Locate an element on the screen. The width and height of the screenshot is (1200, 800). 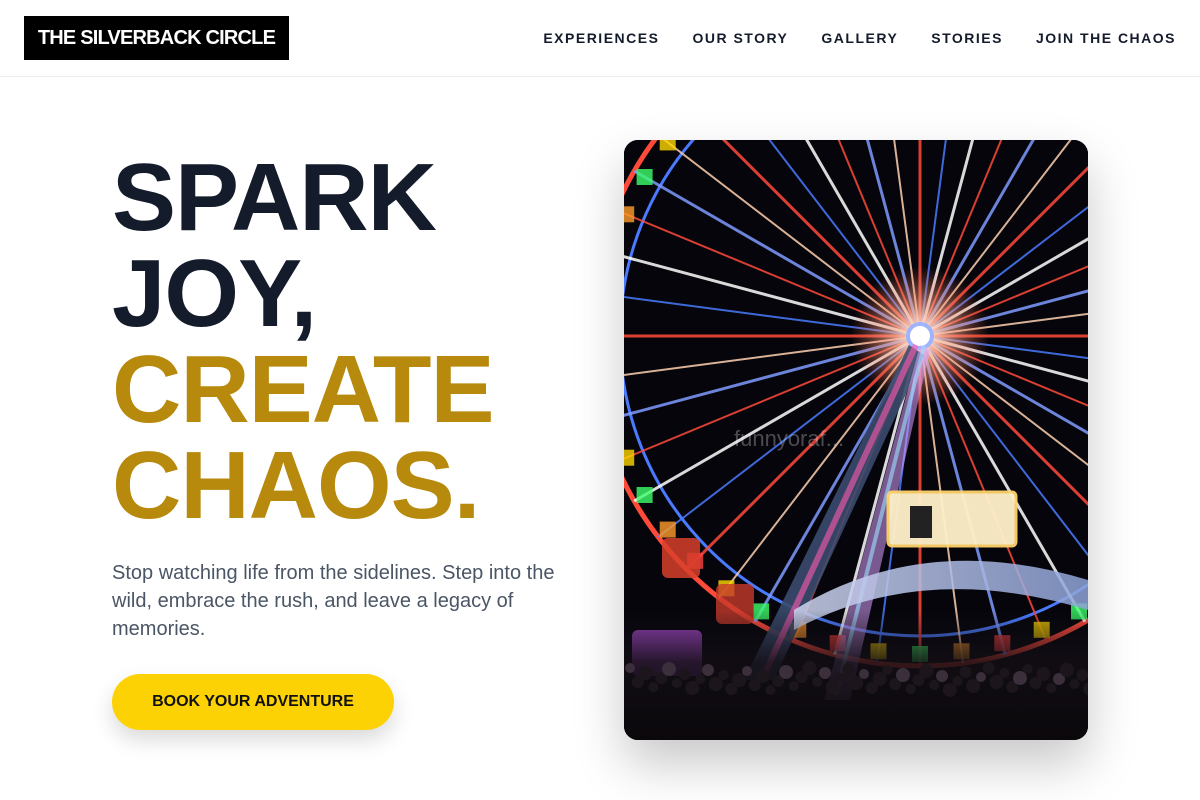
headline-line-spark: SPARK is located at coordinates (274, 197).